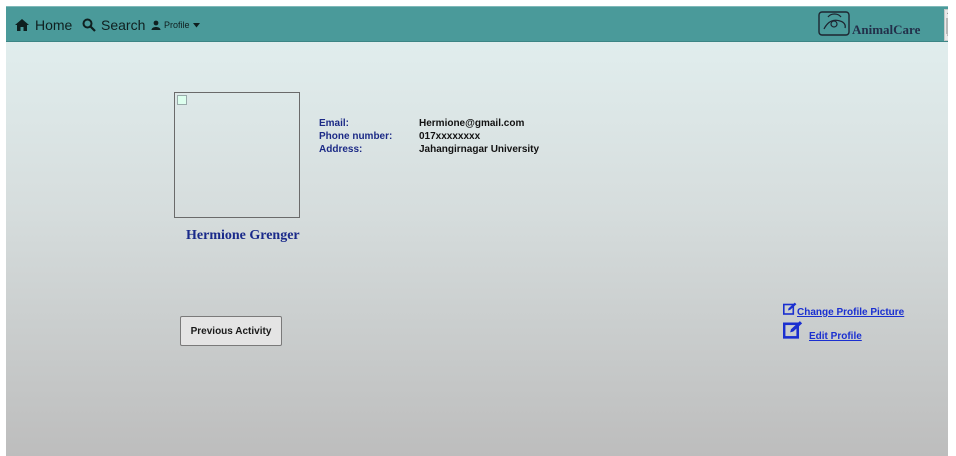 This screenshot has height=456, width=956. Describe the element at coordinates (886, 29) in the screenshot. I see `logo-text: AnimalCare` at that location.